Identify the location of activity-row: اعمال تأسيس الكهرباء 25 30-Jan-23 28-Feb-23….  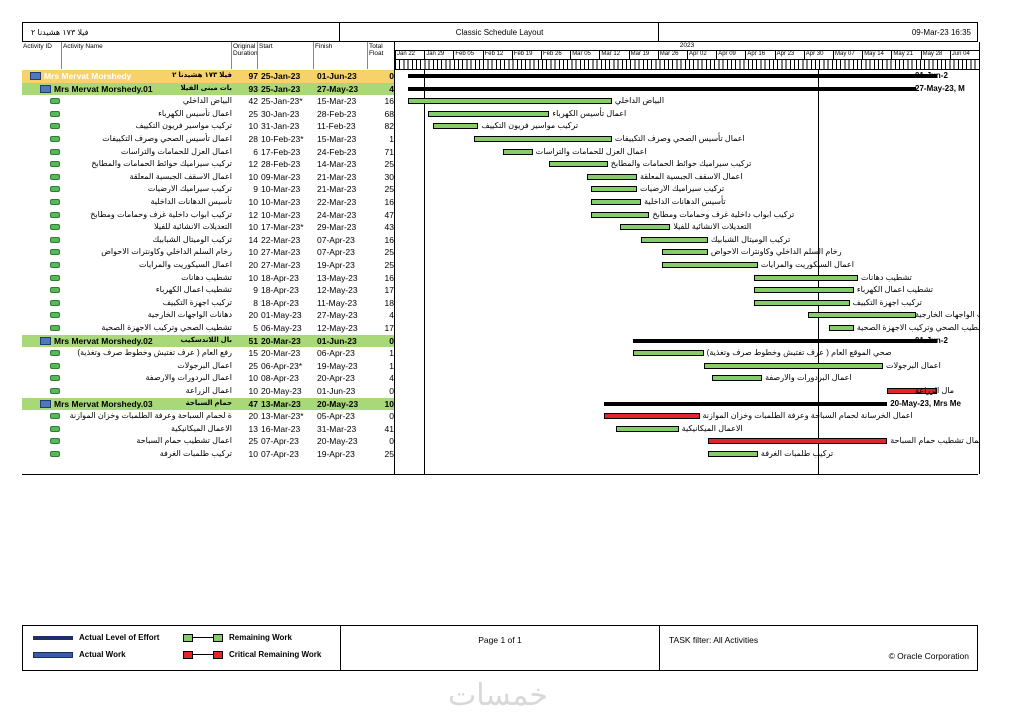
(208, 114).